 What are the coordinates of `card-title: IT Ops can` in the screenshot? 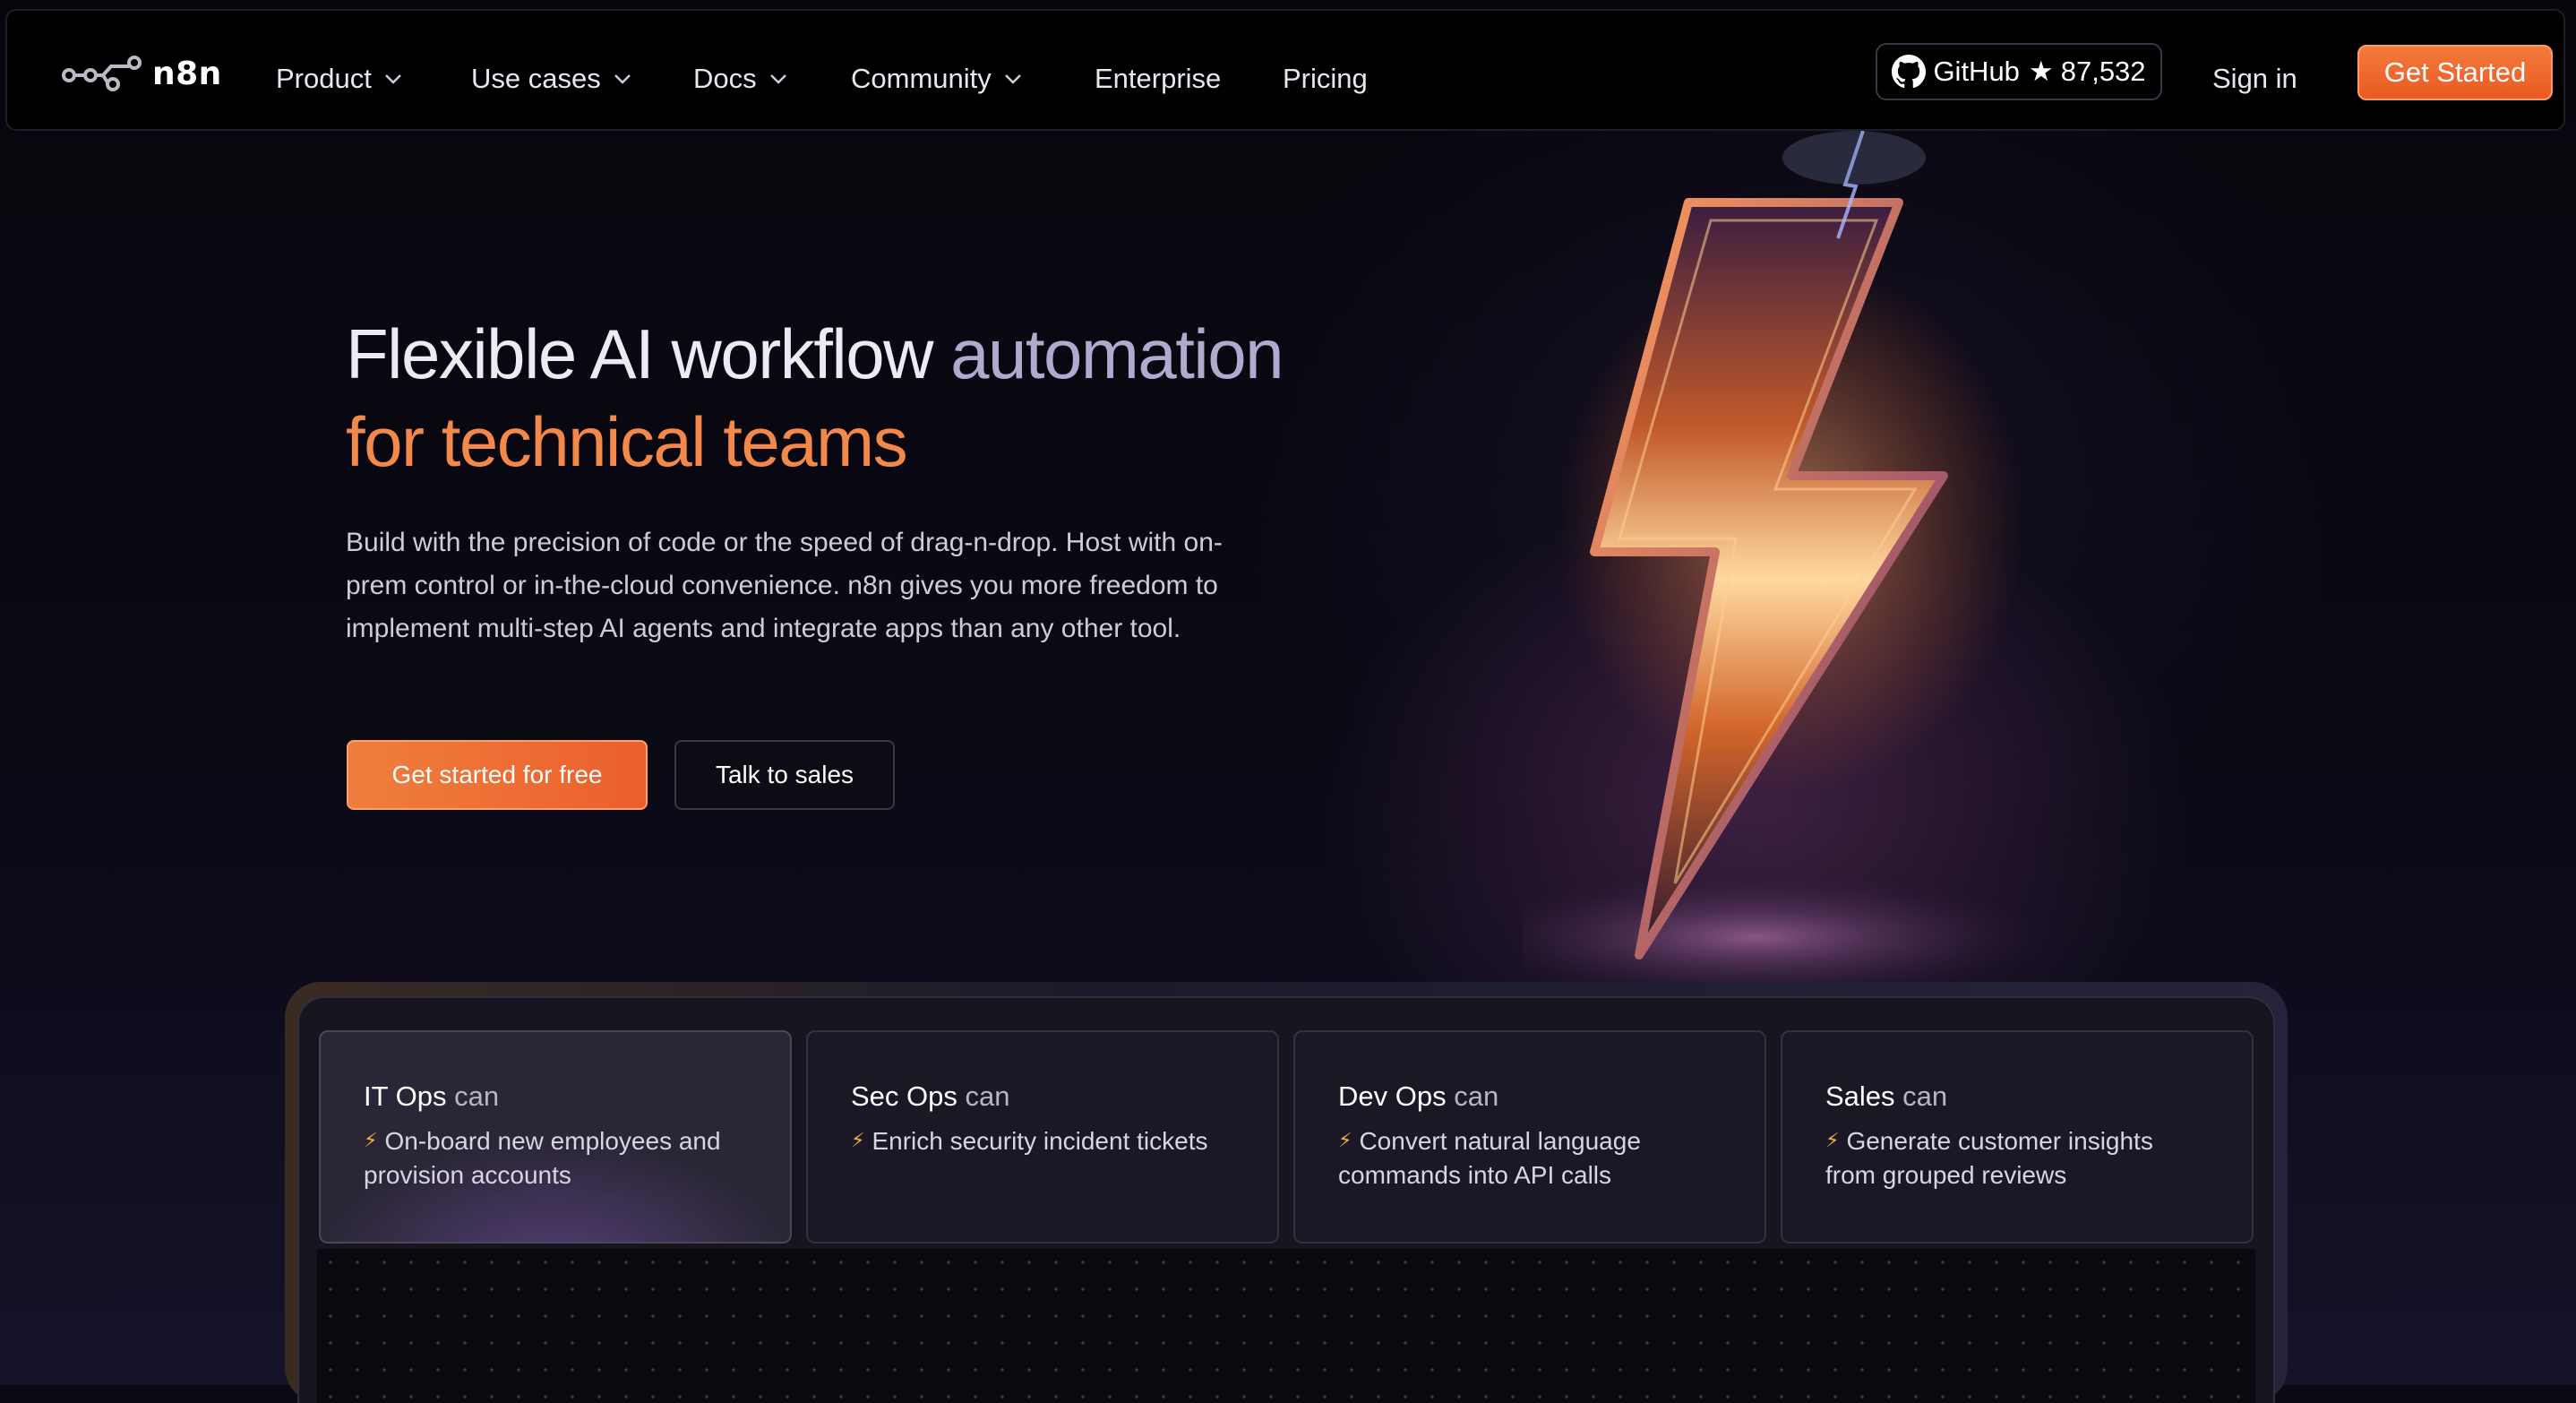 It's located at (555, 1097).